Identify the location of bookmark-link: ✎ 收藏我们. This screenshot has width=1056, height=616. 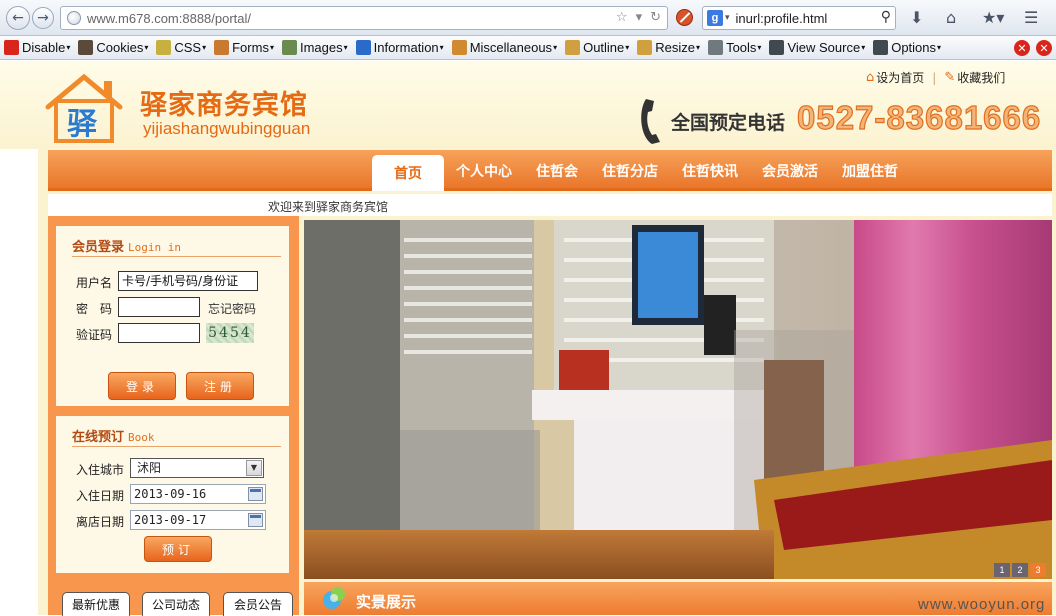
(974, 77).